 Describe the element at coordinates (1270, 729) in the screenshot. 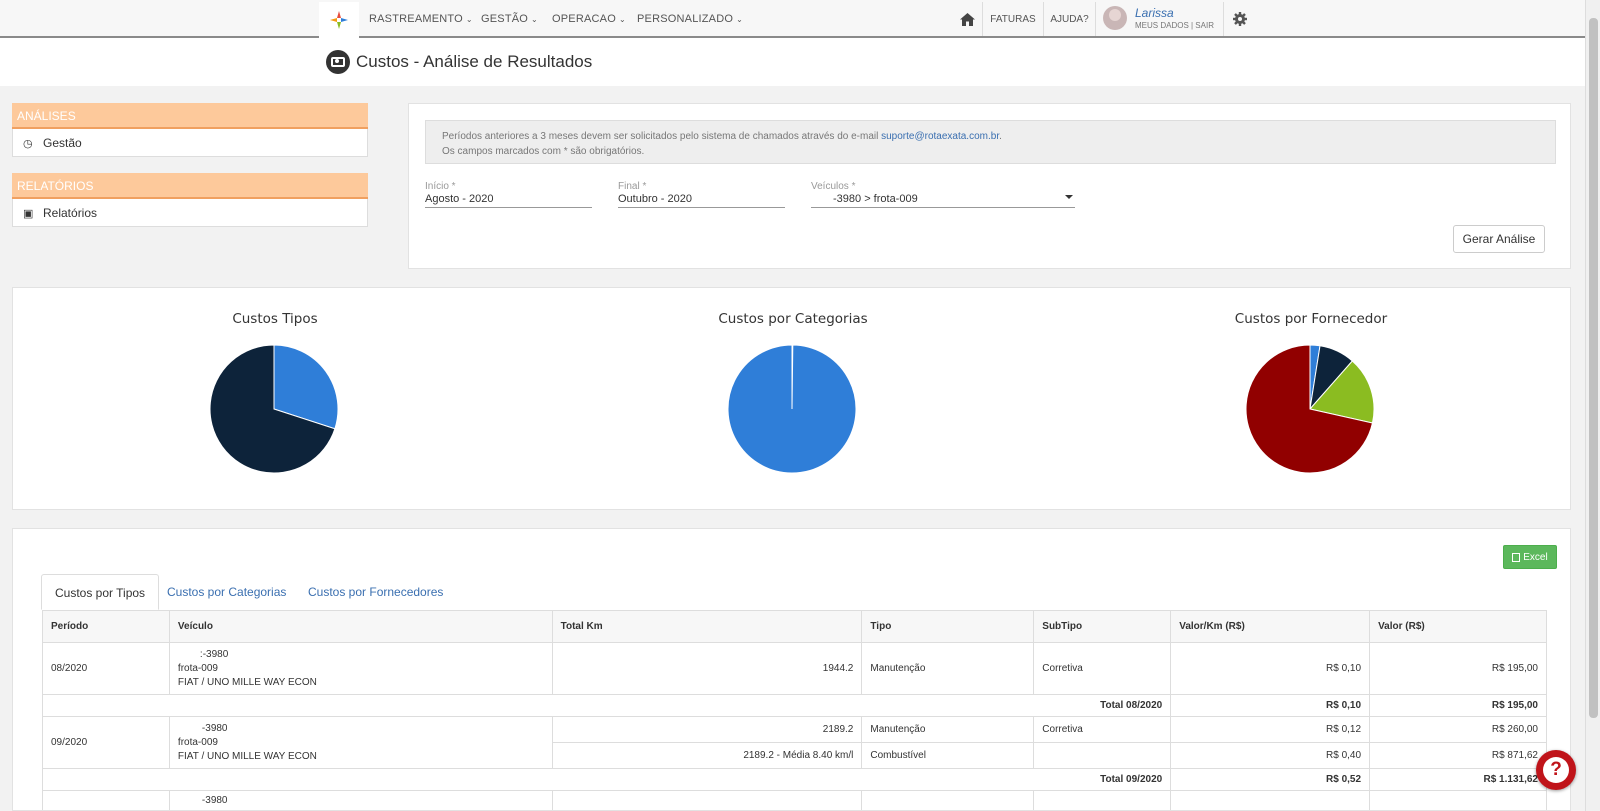

I see `cell-valor-km: R$ 0,12` at that location.